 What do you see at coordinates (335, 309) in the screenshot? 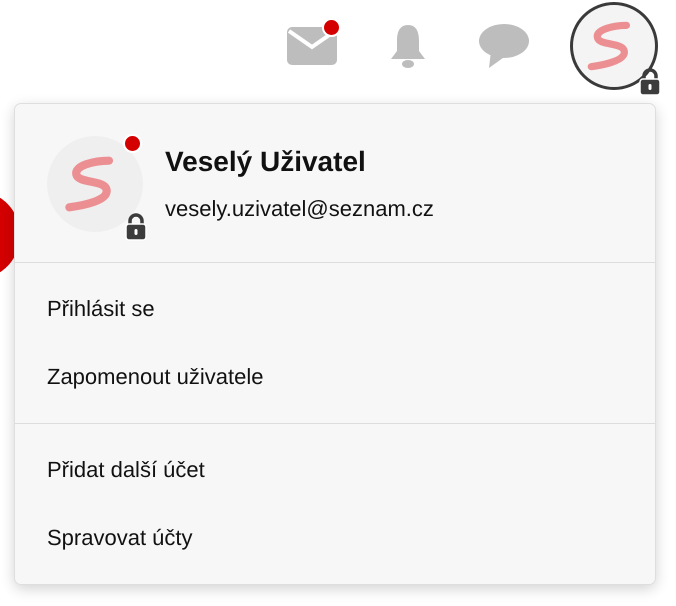
I see `menu-item: Přihlásit se` at bounding box center [335, 309].